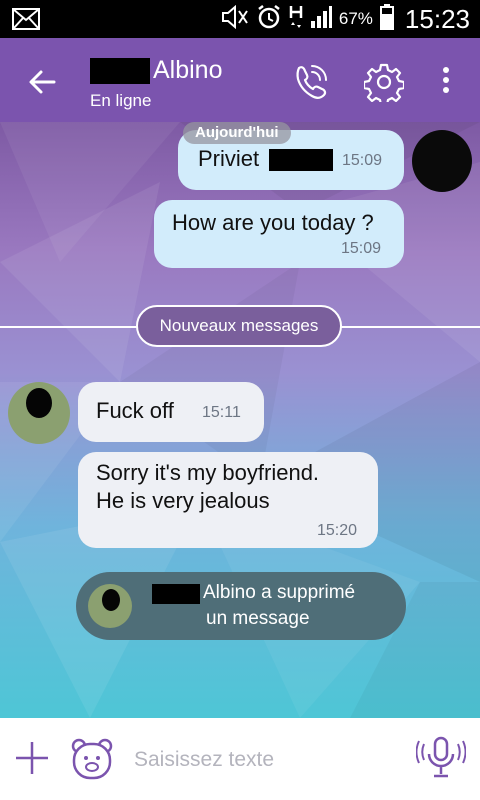  I want to click on battery-percent: 67%, so click(355, 18).